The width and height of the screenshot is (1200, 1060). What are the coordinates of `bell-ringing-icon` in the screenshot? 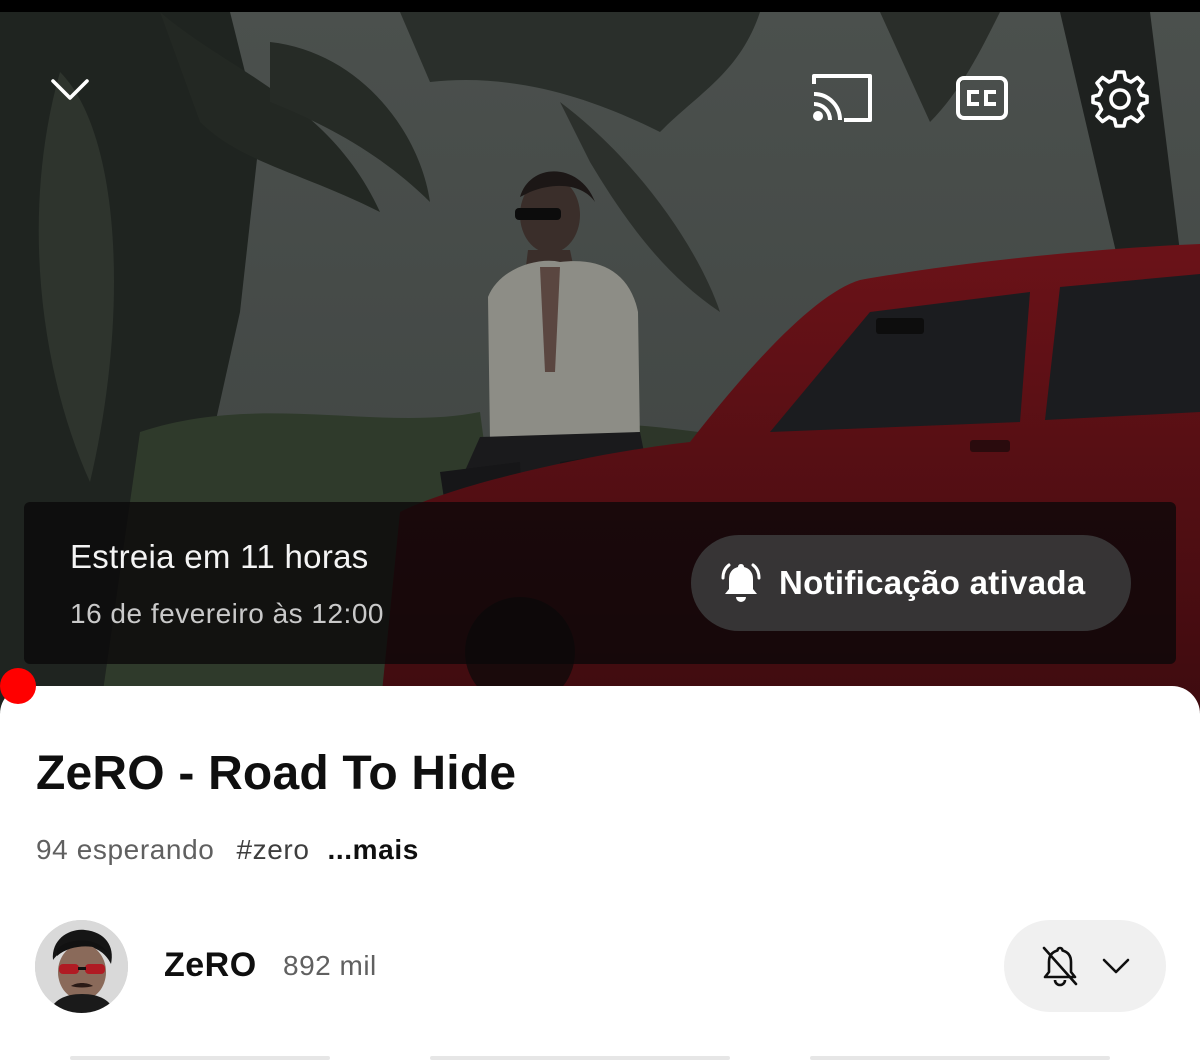 It's located at (741, 583).